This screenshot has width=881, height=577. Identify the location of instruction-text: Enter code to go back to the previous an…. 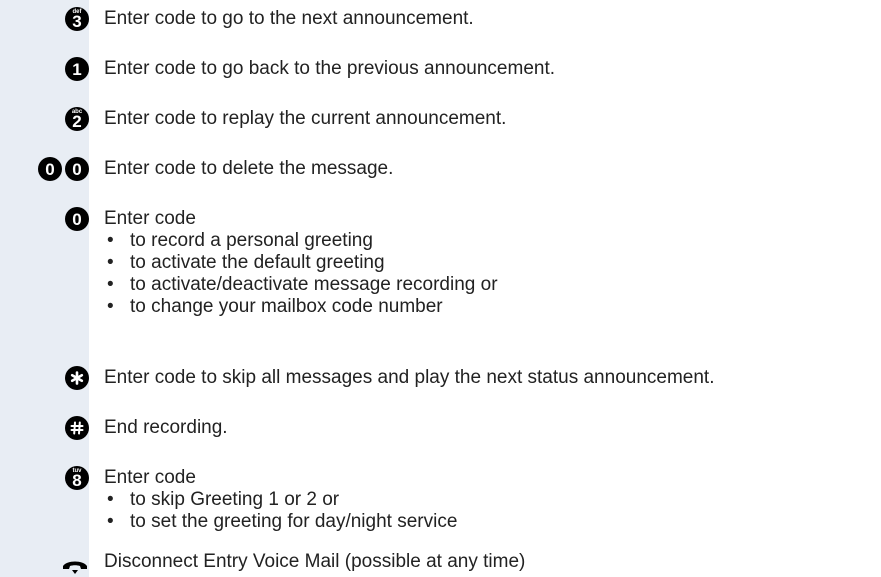
(330, 68).